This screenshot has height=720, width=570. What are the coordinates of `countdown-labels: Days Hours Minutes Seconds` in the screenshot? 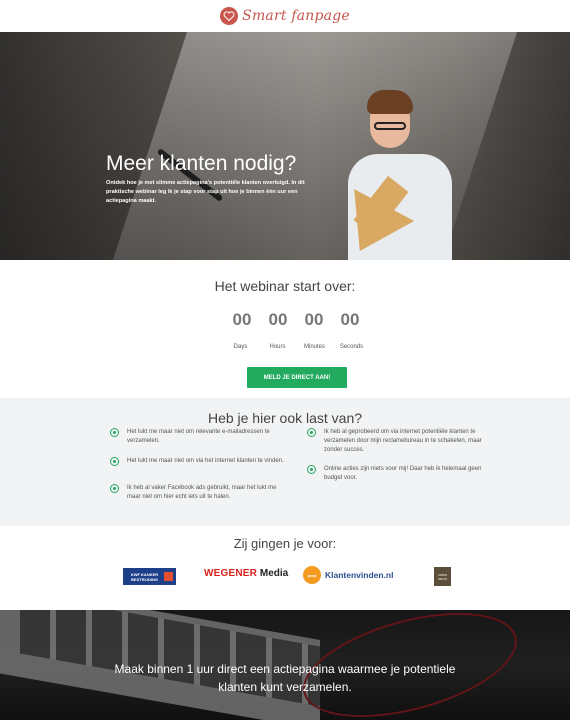 It's located at (296, 347).